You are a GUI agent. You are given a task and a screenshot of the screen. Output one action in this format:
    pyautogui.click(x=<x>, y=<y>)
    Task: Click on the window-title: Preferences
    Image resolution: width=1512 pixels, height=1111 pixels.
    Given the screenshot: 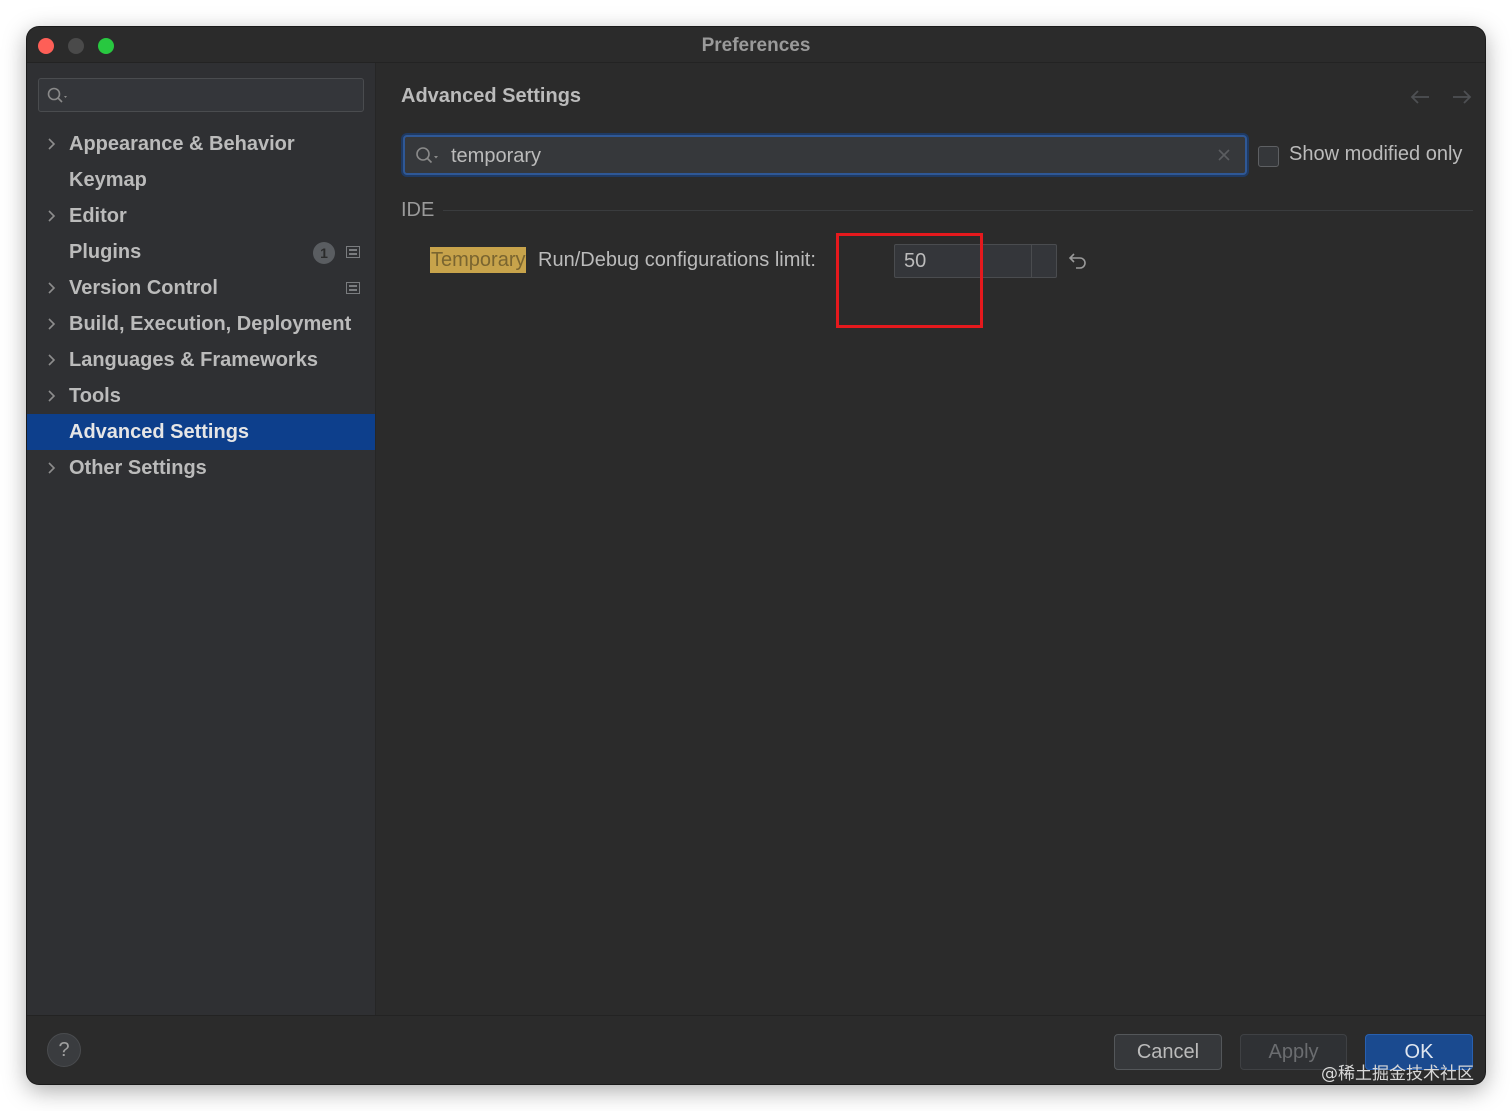 What is the action you would take?
    pyautogui.click(x=756, y=45)
    